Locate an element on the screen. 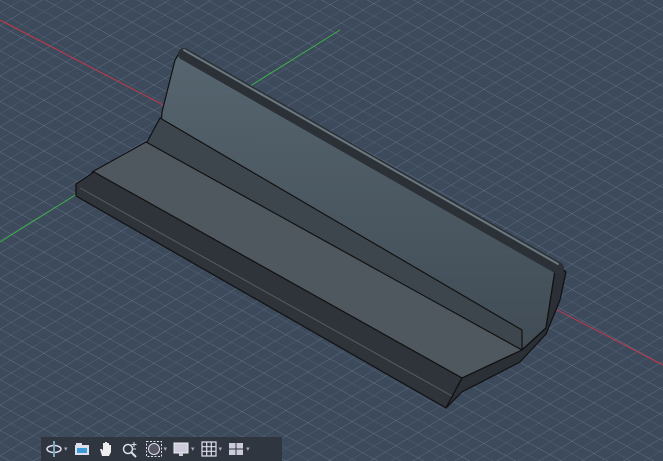 This screenshot has height=461, width=663. look-at-button is located at coordinates (82, 449).